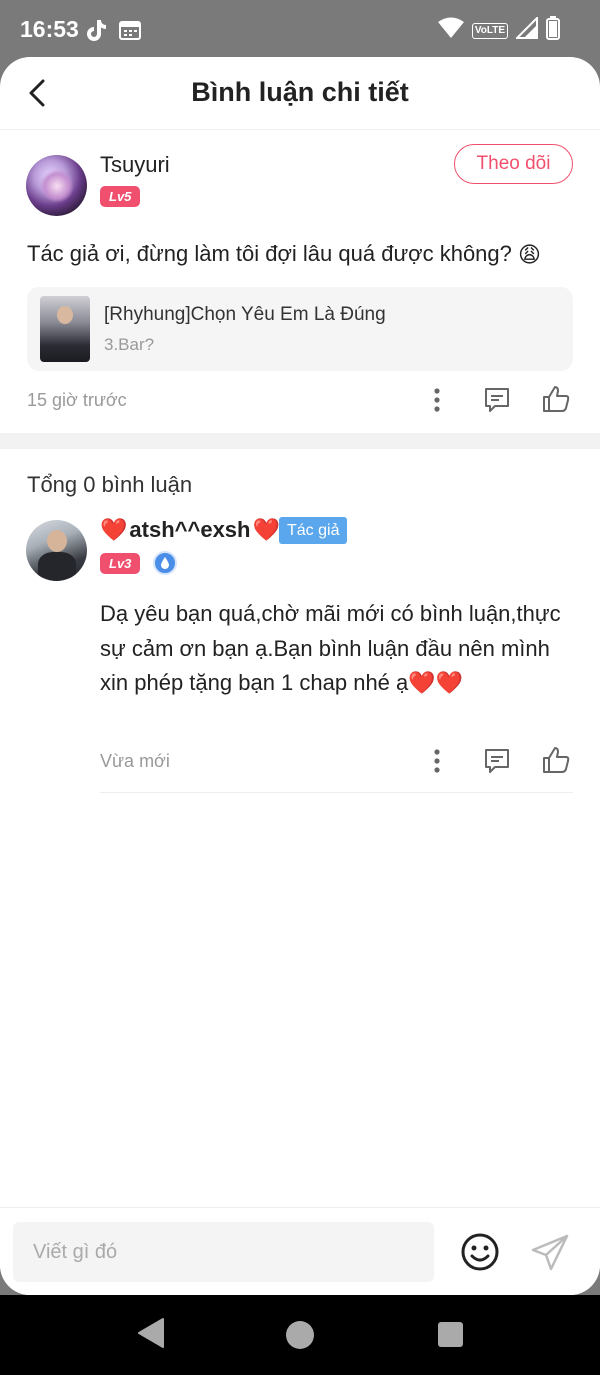 The image size is (600, 1375). Describe the element at coordinates (529, 255) in the screenshot. I see `weary-face-emoji: 😩` at that location.